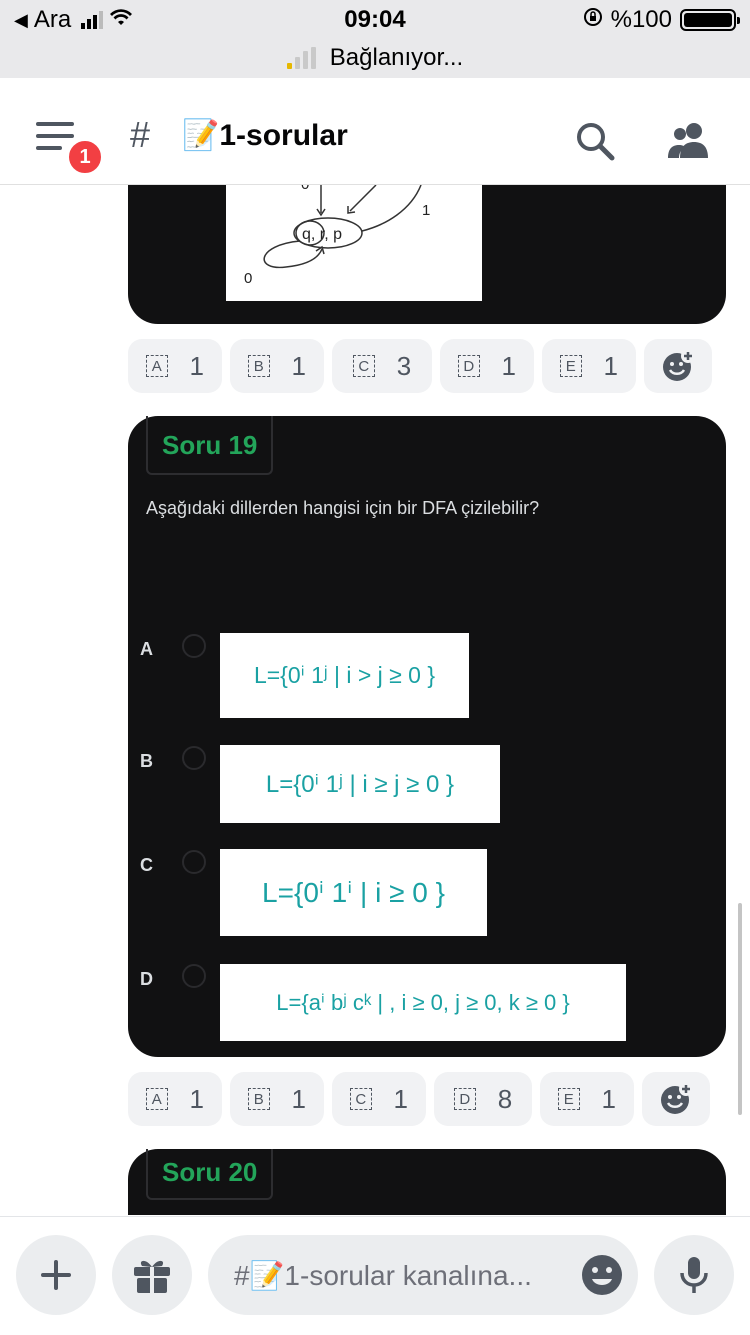  I want to click on search-icon, so click(595, 141).